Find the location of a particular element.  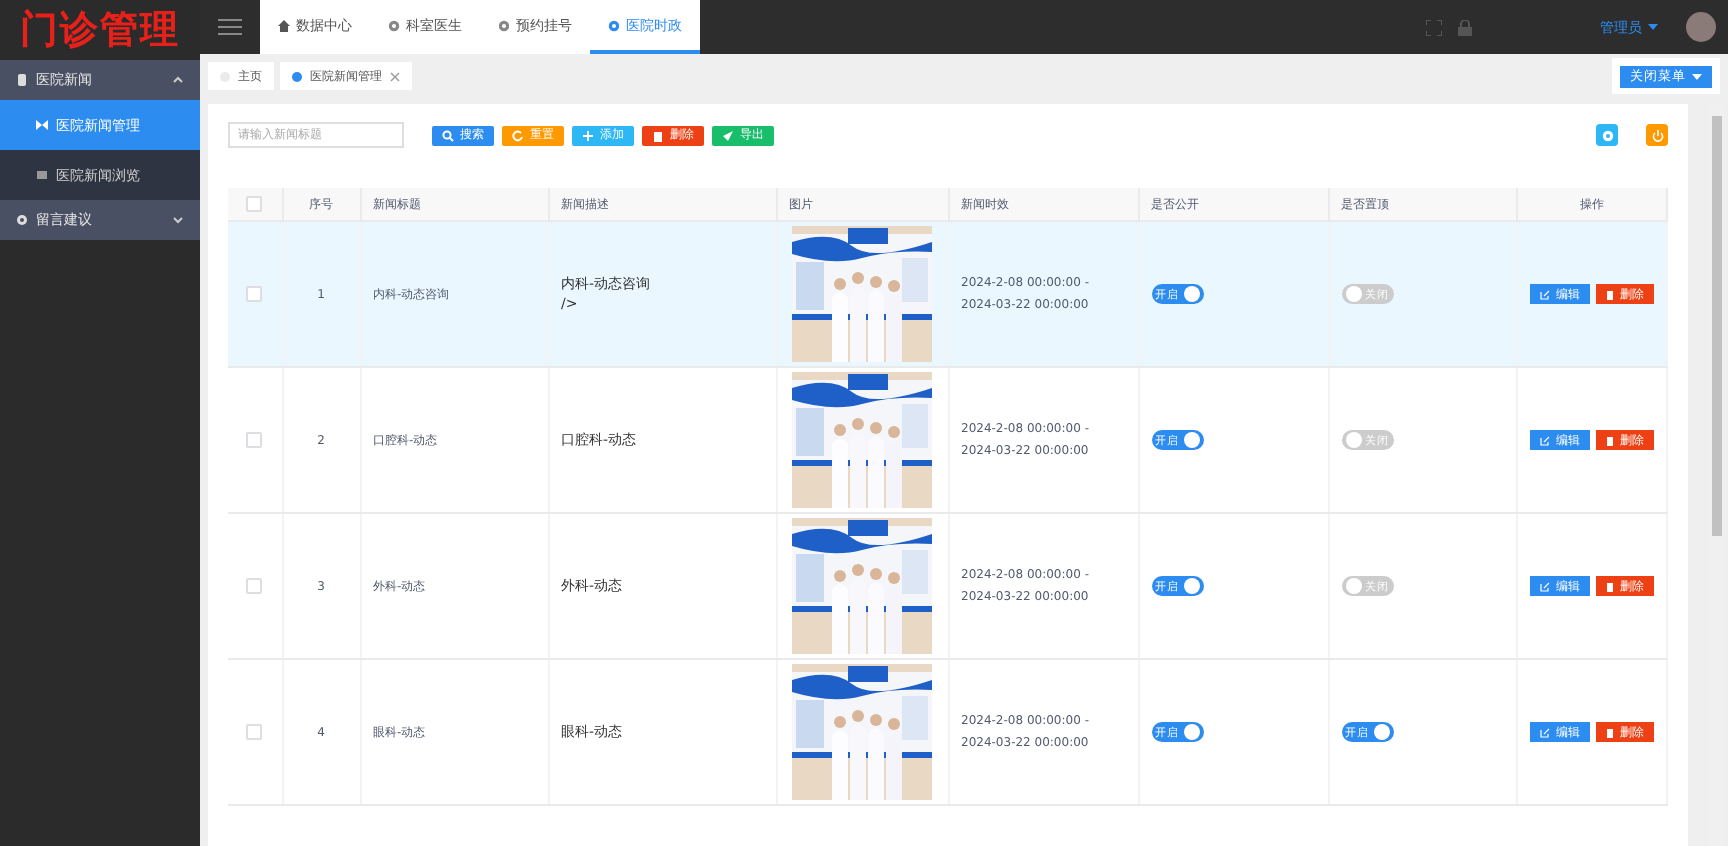

home-icon is located at coordinates (284, 25).